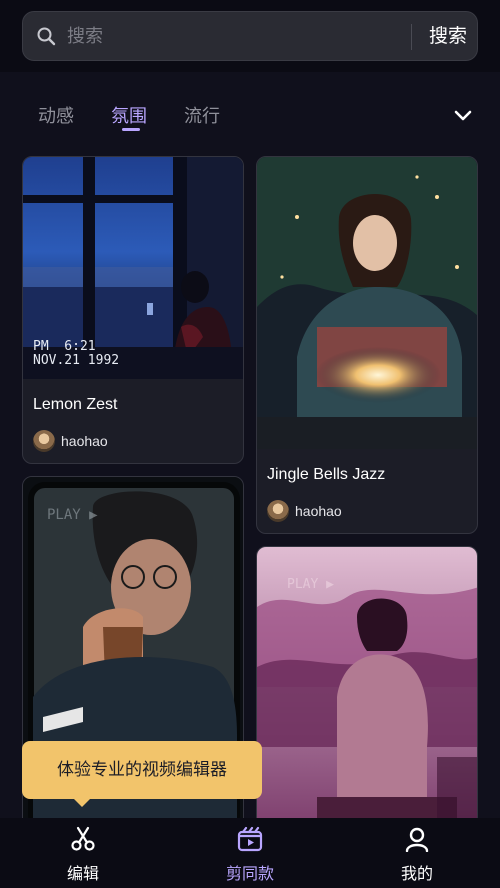 The height and width of the screenshot is (888, 500). Describe the element at coordinates (416, 873) in the screenshot. I see `nav-label: 我的` at that location.